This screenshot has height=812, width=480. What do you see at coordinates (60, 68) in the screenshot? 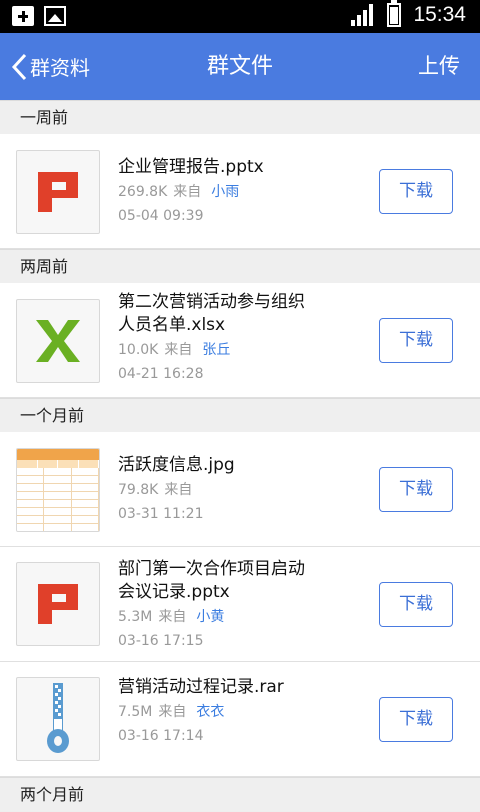
I see `back-label: 群资料` at bounding box center [60, 68].